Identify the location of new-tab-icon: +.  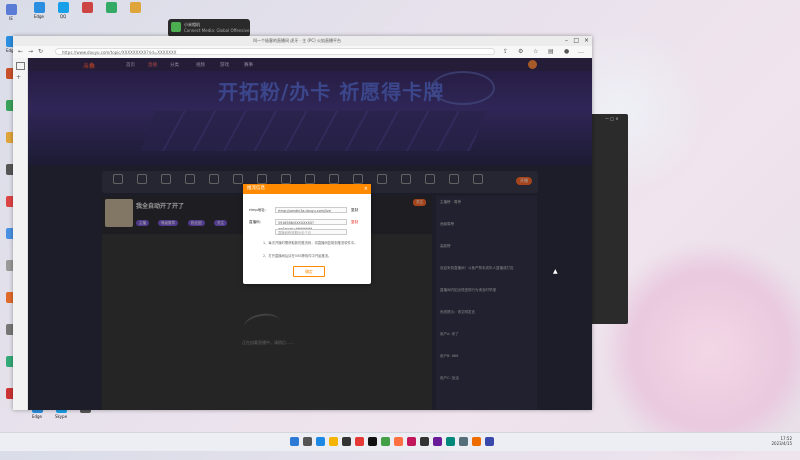
(18, 77).